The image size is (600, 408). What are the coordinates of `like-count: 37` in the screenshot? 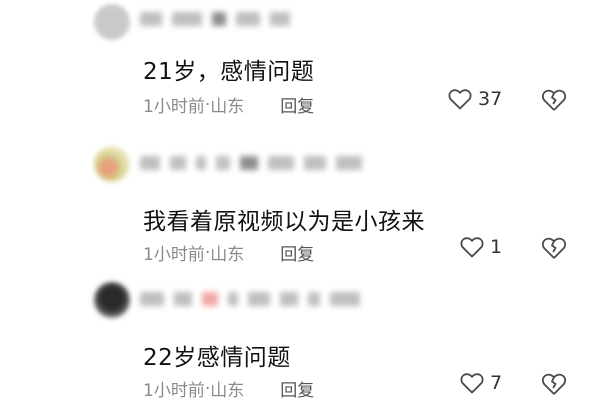 It's located at (490, 99).